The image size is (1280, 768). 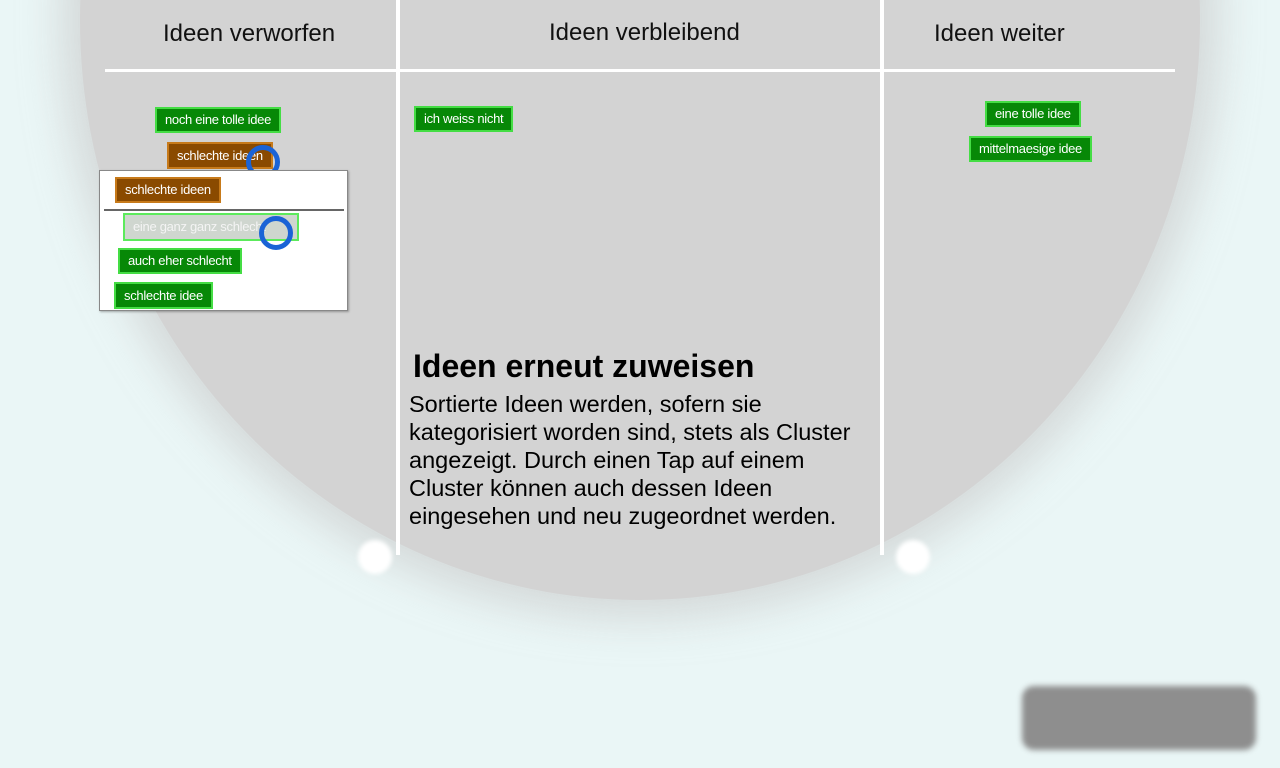 I want to click on column-divider-right, so click(x=882, y=277).